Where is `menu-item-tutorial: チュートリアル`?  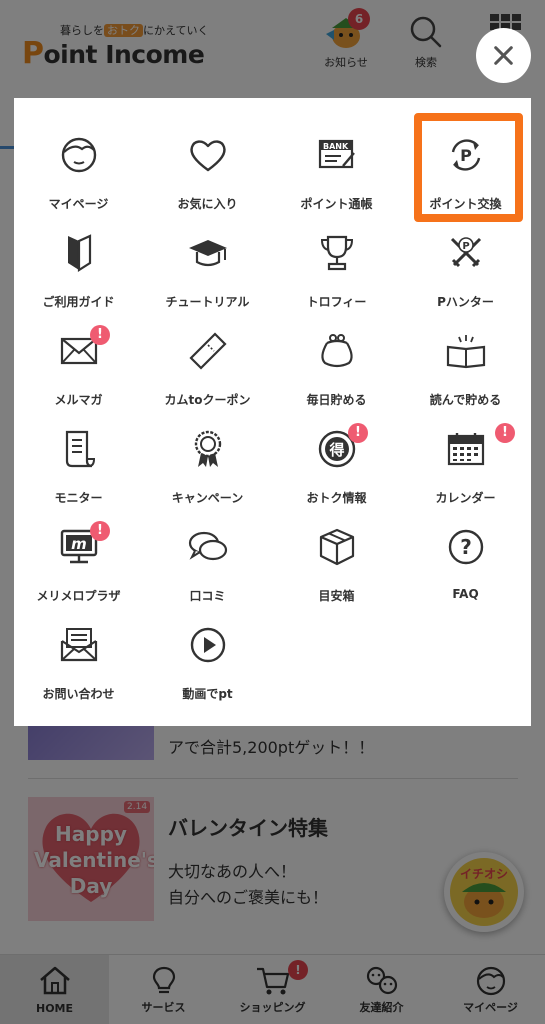
menu-item-tutorial: チュートリアル is located at coordinates (207, 260).